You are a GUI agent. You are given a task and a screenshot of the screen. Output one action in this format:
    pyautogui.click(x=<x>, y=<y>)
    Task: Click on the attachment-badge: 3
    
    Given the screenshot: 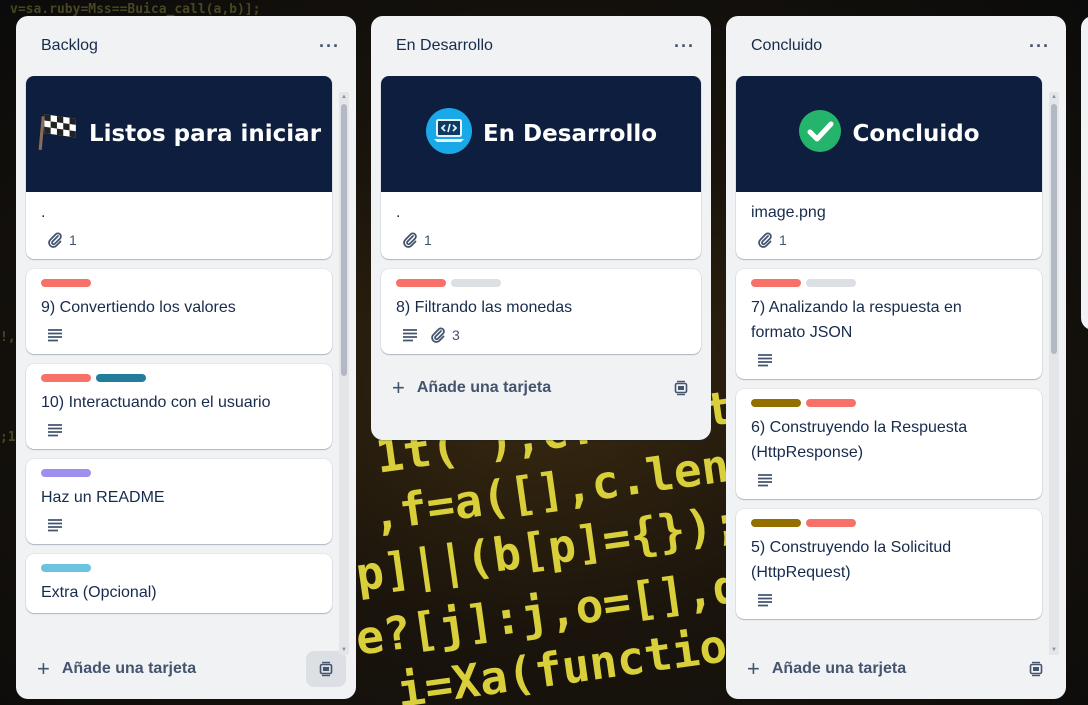 What is the action you would take?
    pyautogui.click(x=445, y=335)
    